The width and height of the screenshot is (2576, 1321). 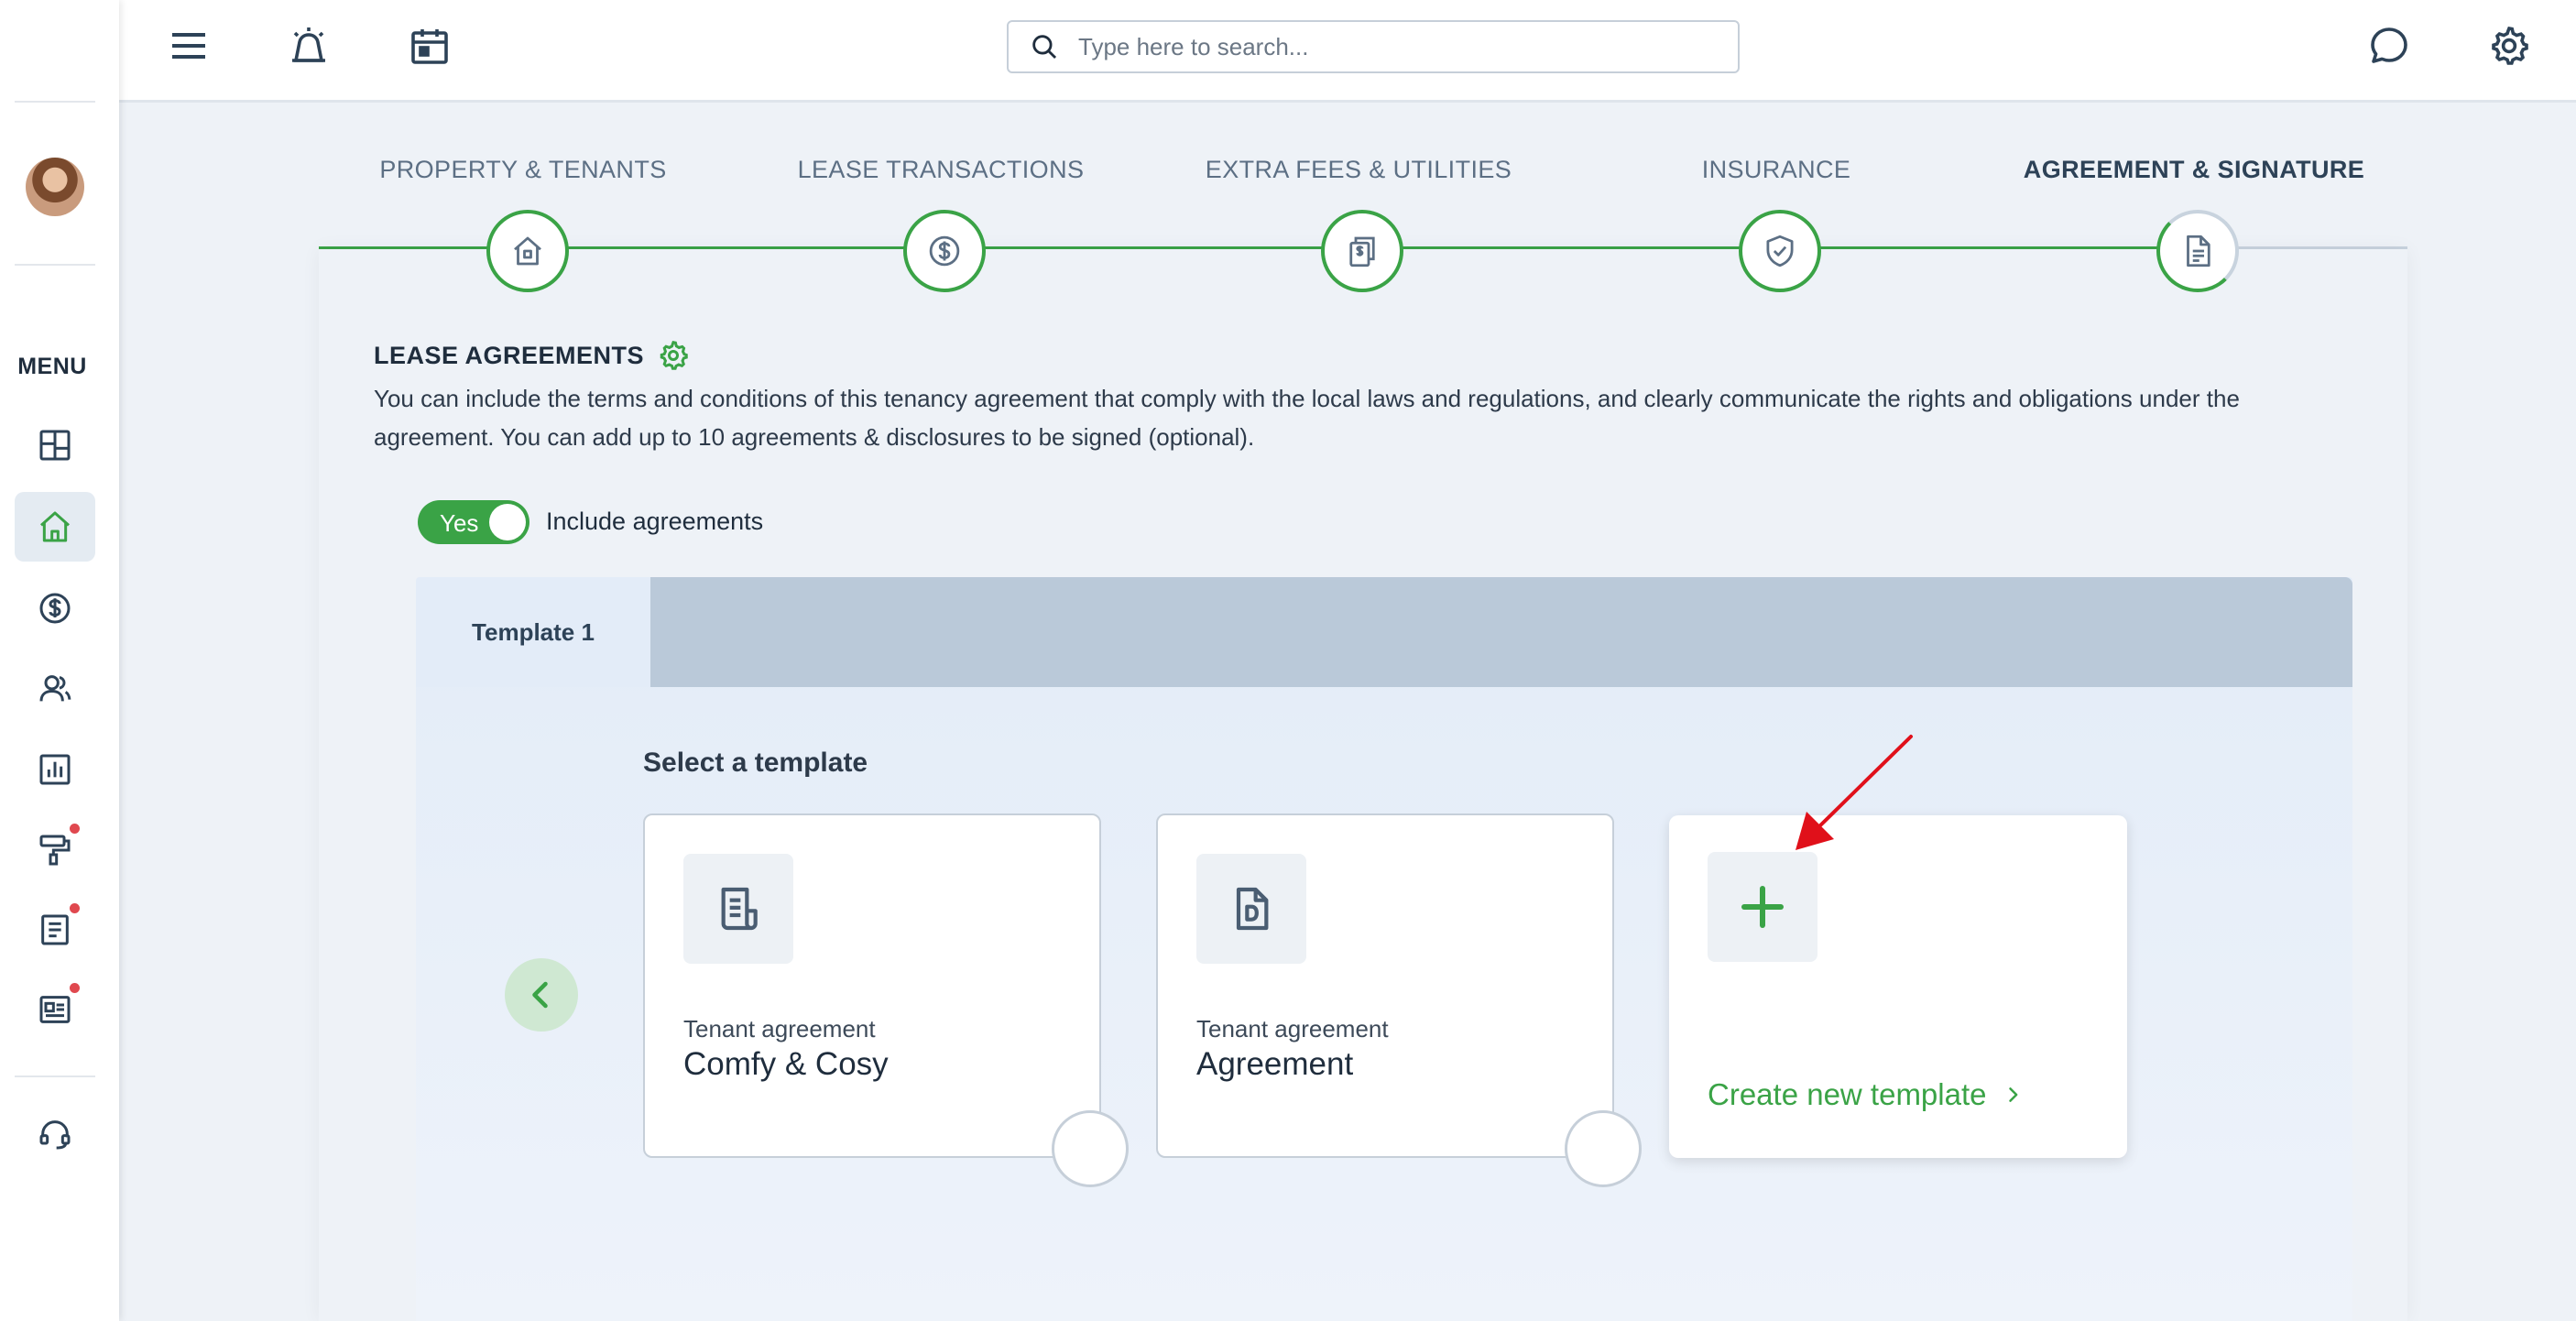 I want to click on step-label-insurance: INSURANCE, so click(x=1777, y=170).